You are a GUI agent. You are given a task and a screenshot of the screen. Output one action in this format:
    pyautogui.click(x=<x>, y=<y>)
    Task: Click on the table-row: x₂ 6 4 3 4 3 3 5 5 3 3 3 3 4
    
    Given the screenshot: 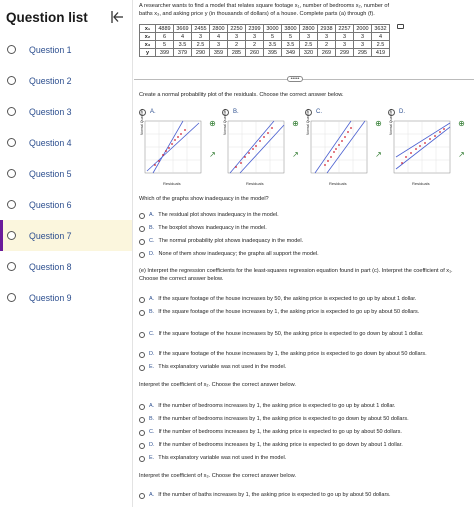 What is the action you would take?
    pyautogui.click(x=264, y=36)
    